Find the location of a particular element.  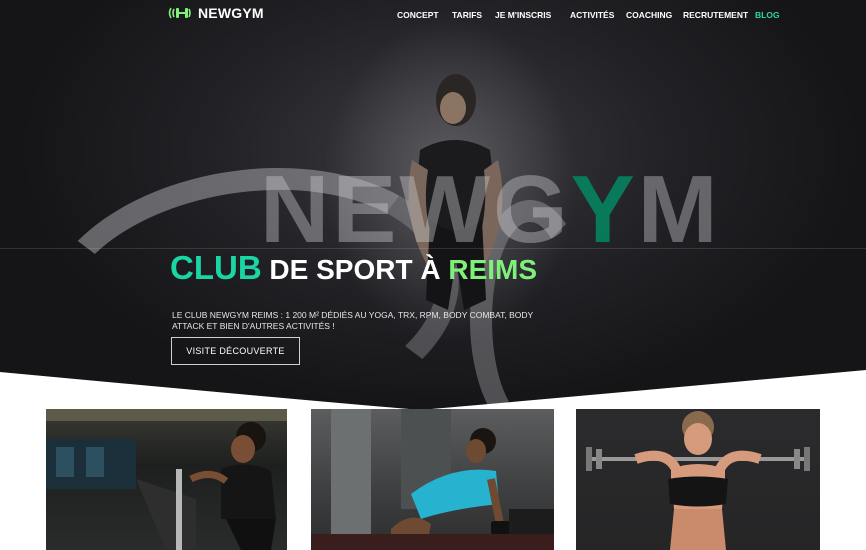

nav-item-inscription: JE M'INSCRIS is located at coordinates (523, 16).